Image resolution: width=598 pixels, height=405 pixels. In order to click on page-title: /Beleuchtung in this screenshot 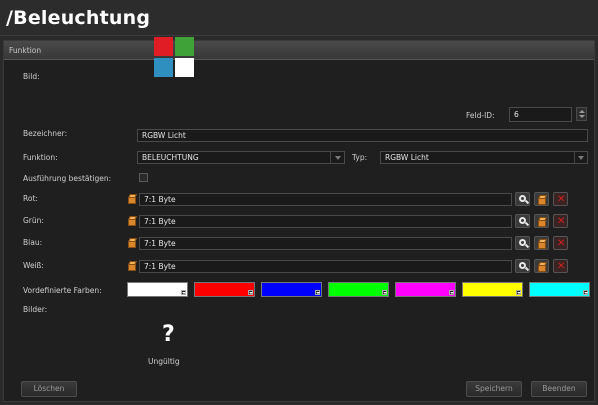, I will do `click(78, 18)`.